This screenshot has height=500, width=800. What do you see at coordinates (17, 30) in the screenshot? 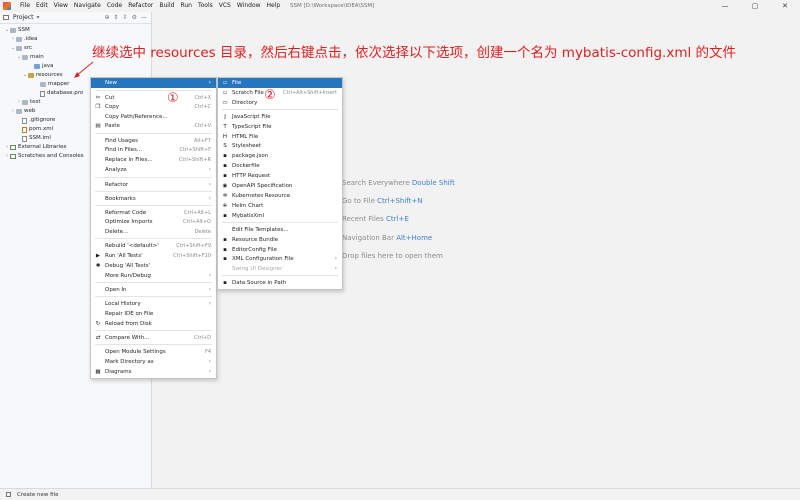
I see `tree-item-ssm: ⌄ SSM` at bounding box center [17, 30].